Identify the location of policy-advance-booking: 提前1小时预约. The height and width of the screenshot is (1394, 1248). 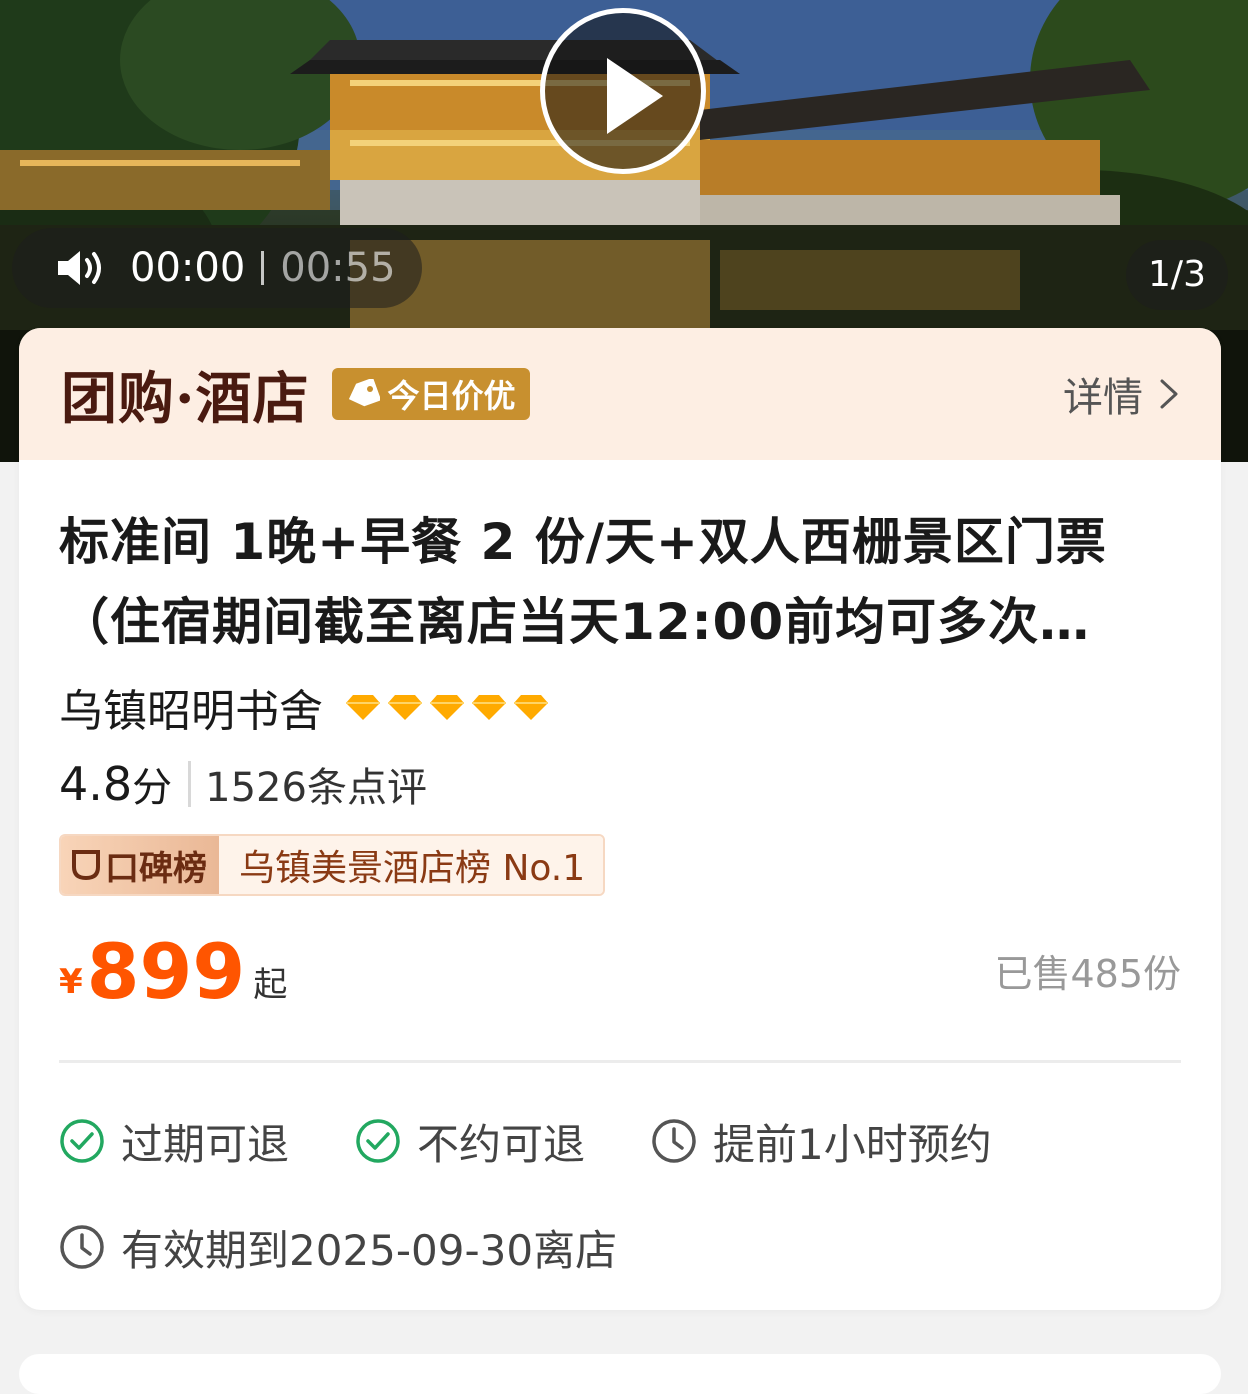
(821, 1141).